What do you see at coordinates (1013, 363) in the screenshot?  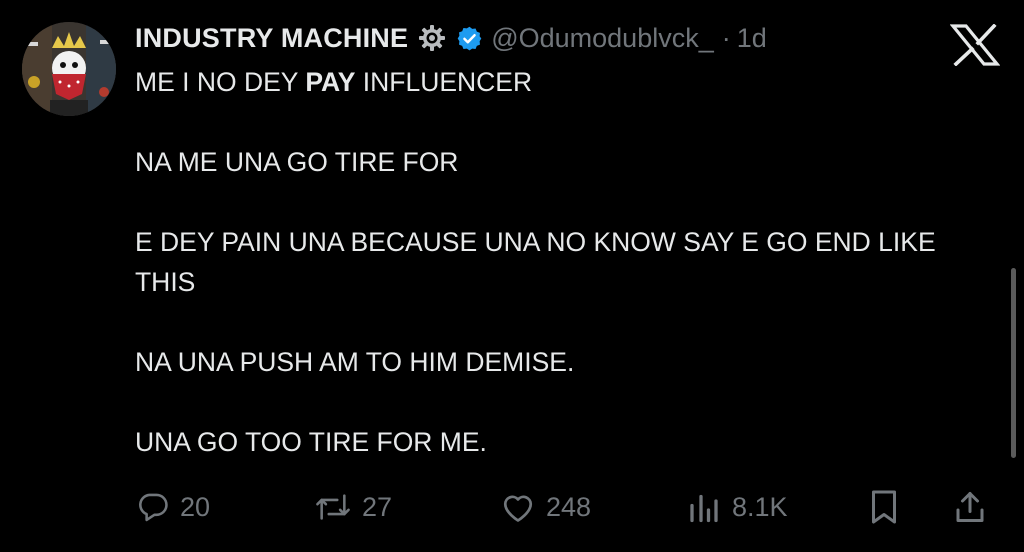 I see `scrollbar` at bounding box center [1013, 363].